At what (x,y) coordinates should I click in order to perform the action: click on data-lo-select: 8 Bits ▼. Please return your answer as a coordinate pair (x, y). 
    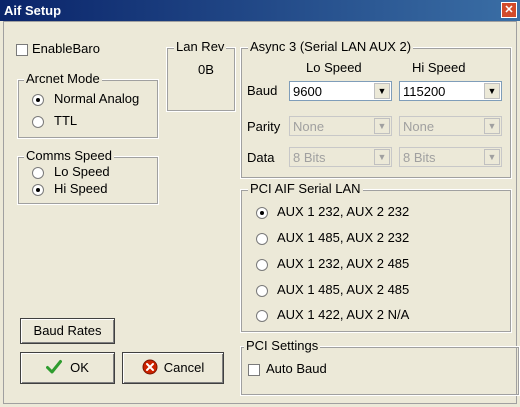
    Looking at the image, I should click on (340, 157).